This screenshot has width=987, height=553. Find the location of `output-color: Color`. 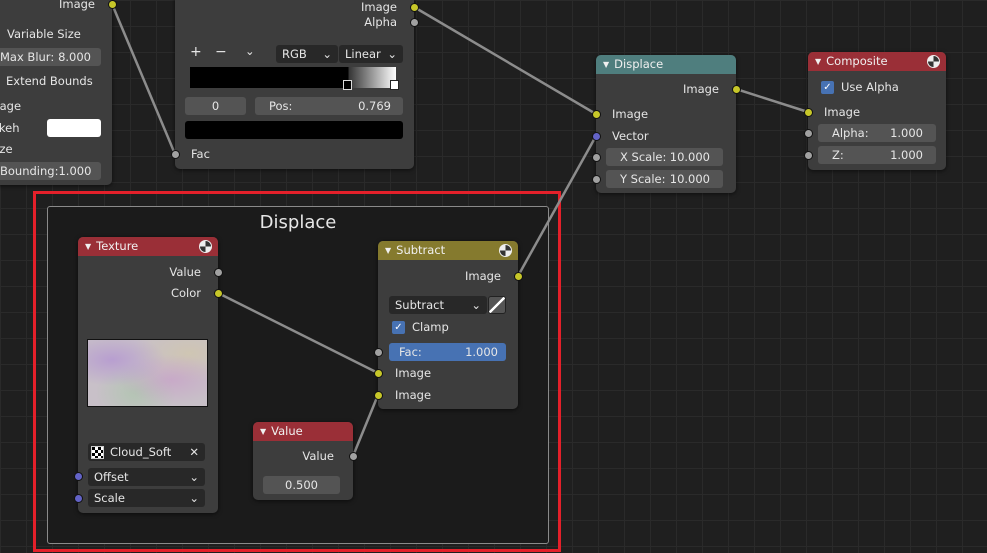

output-color: Color is located at coordinates (185, 293).